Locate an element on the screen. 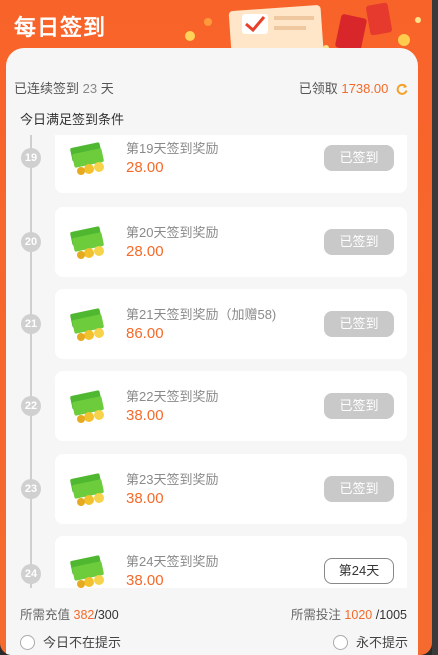  day-dot: 24 is located at coordinates (31, 574).